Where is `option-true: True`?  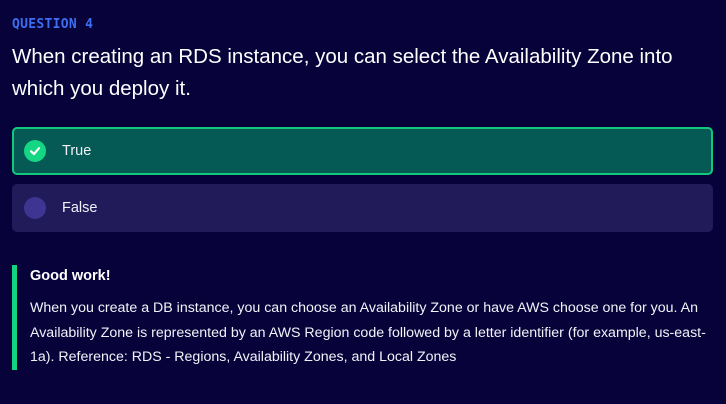 option-true: True is located at coordinates (362, 151).